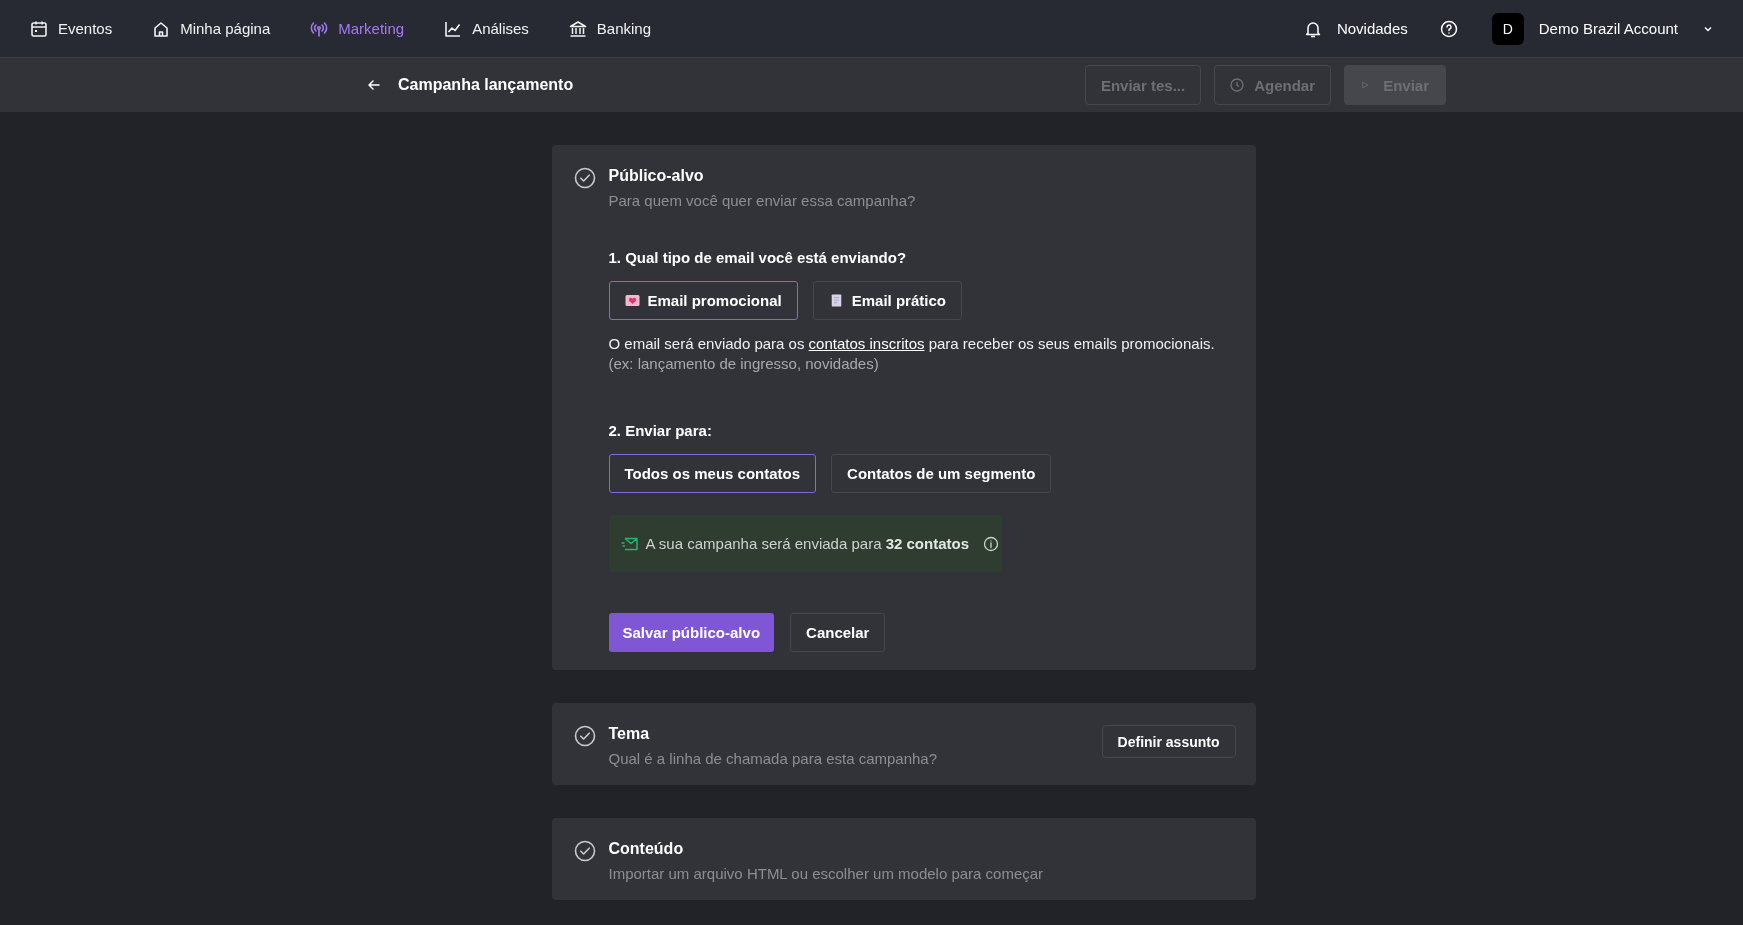  What do you see at coordinates (991, 543) in the screenshot?
I see `info-icon` at bounding box center [991, 543].